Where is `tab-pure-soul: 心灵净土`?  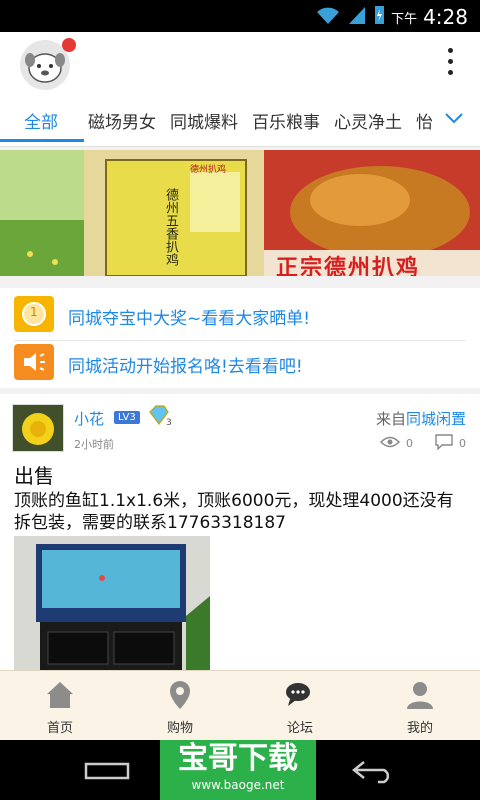
tab-pure-soul: 心灵净土 is located at coordinates (368, 120).